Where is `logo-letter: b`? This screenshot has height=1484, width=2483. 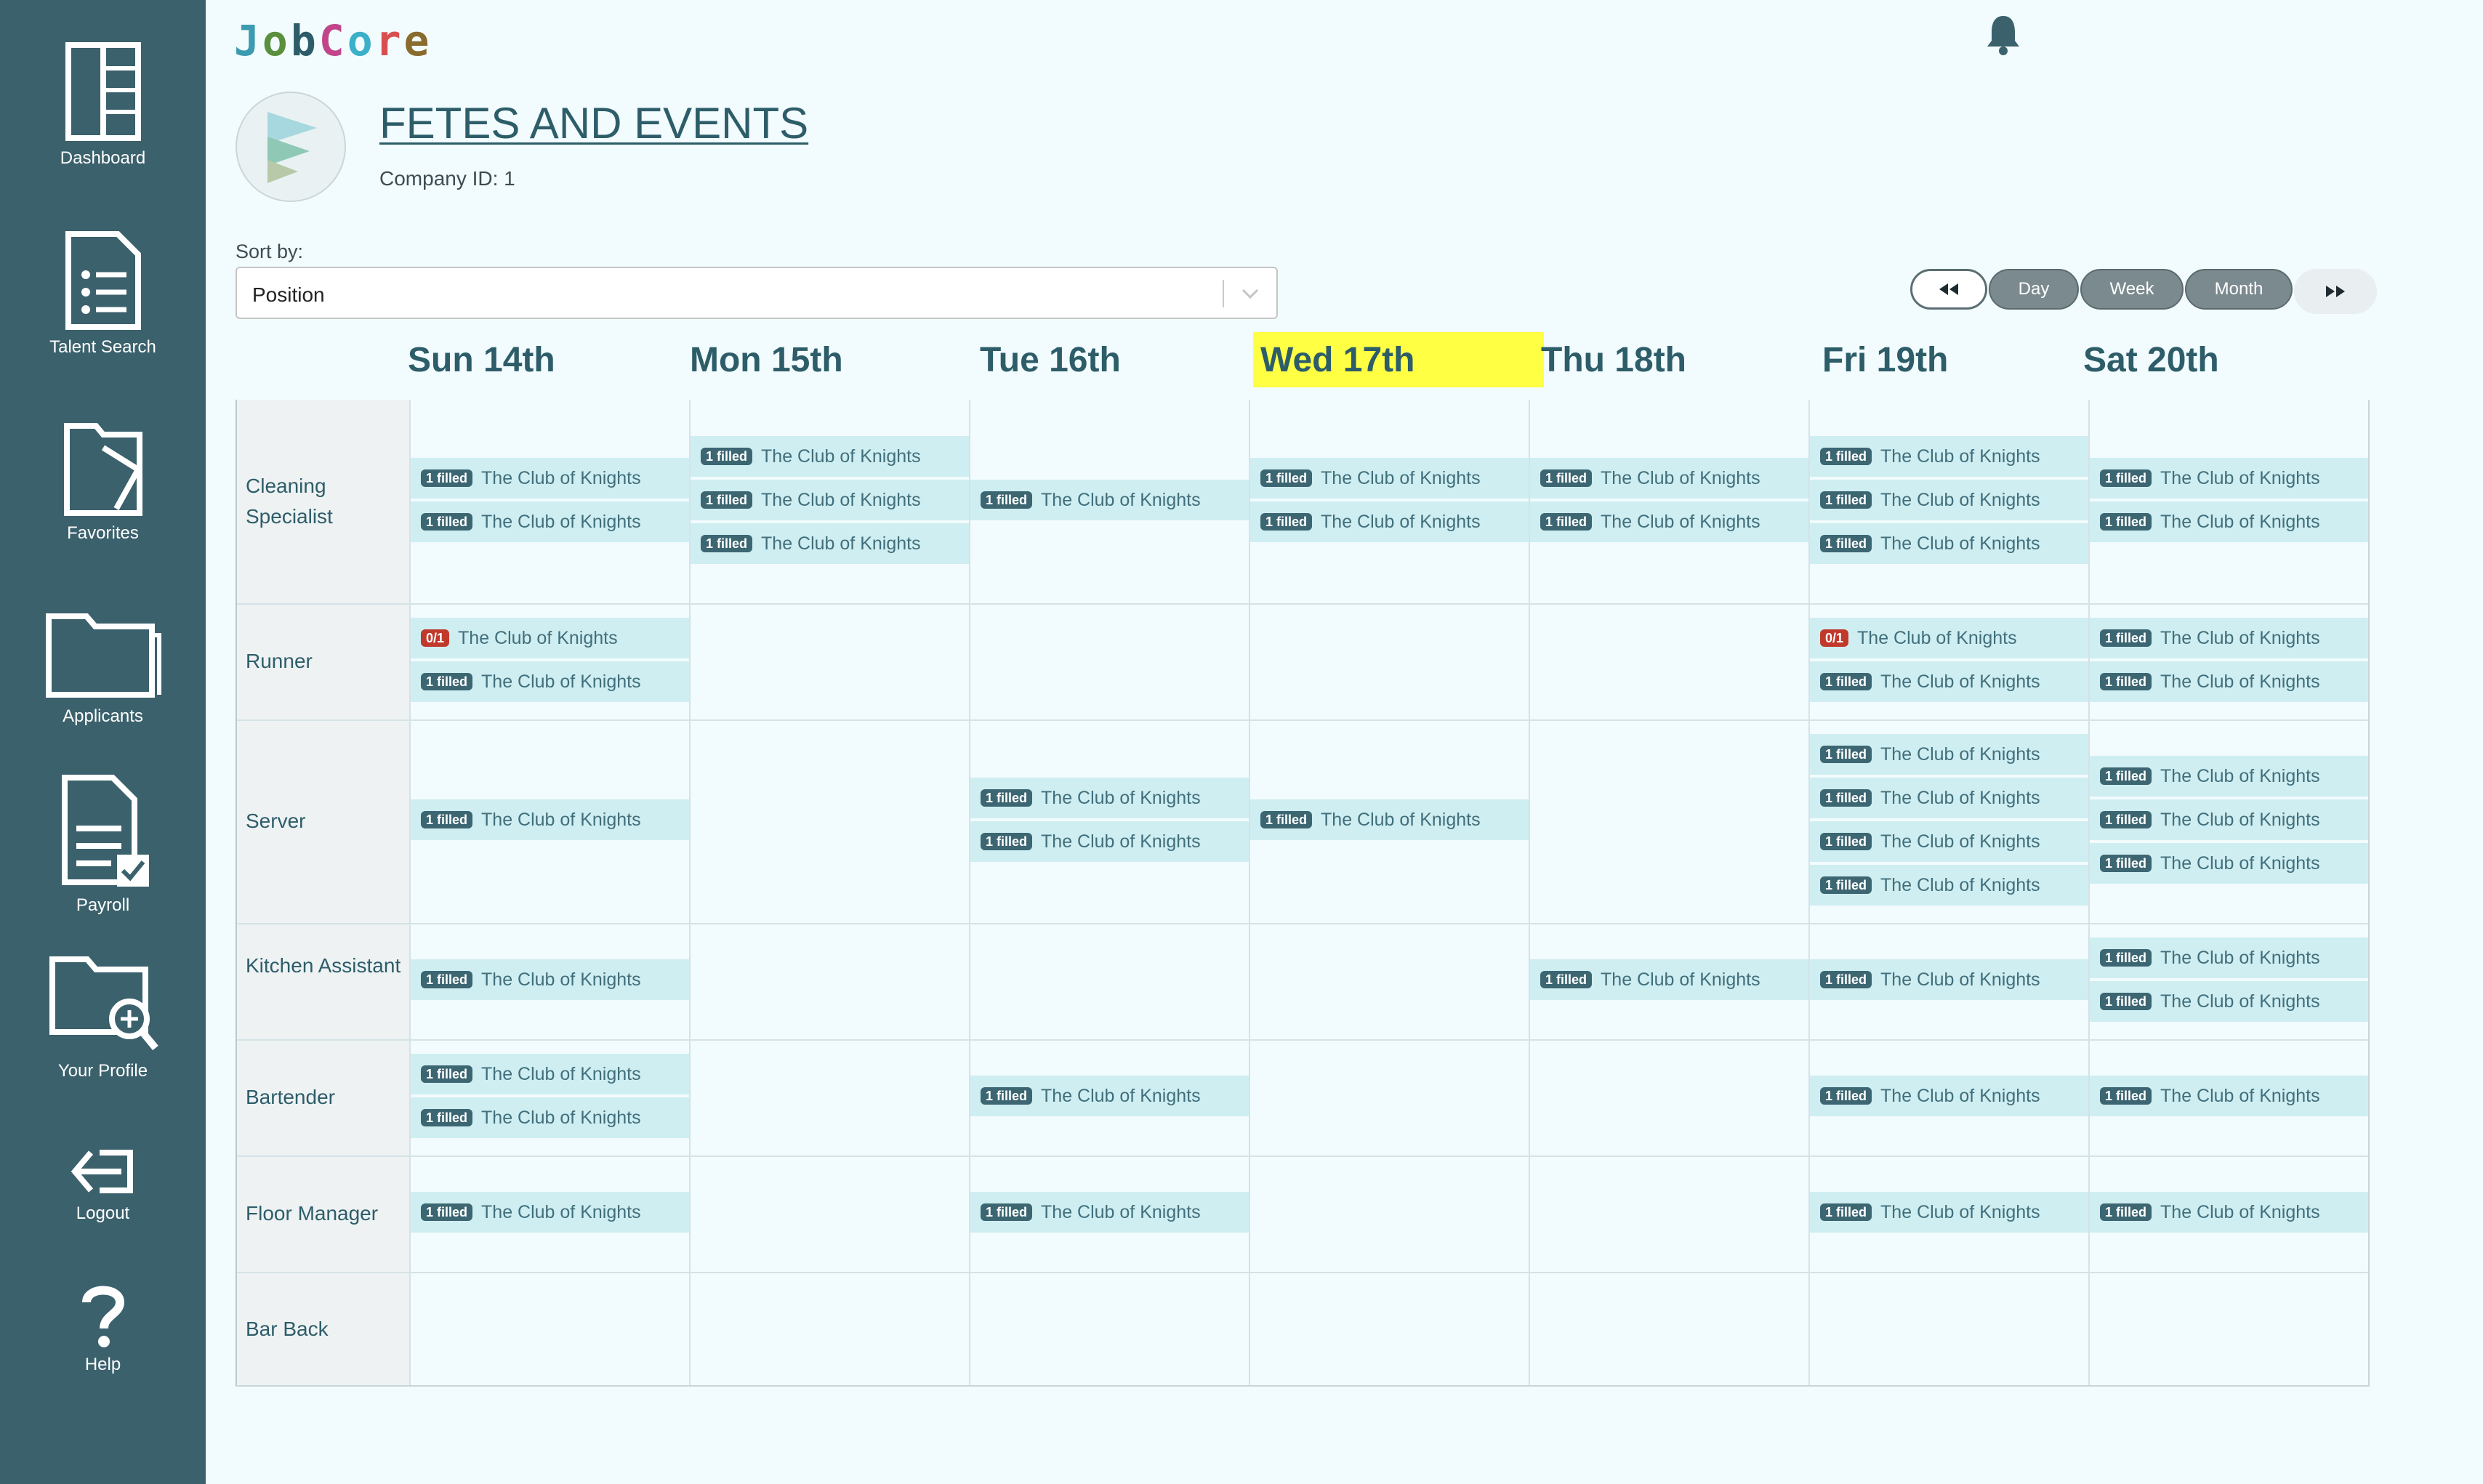
logo-letter: b is located at coordinates (304, 41).